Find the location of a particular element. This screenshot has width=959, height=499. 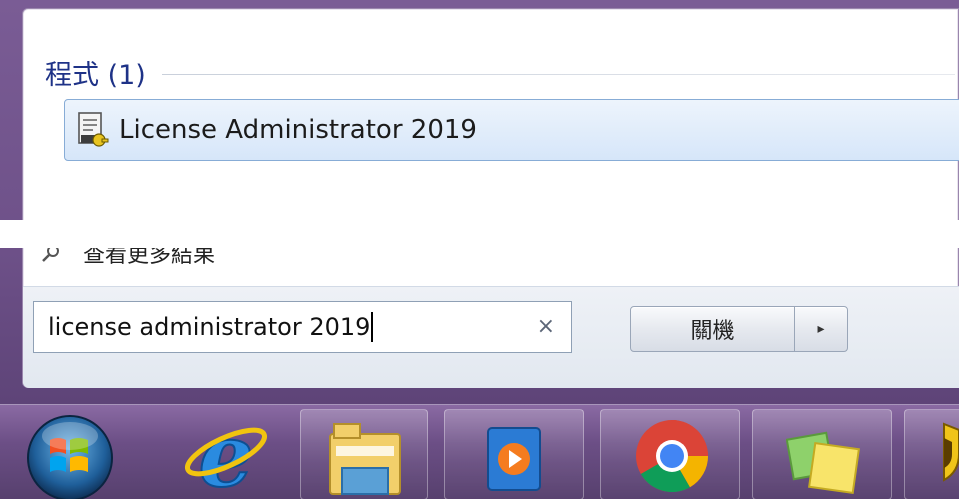

svg-text: e is located at coordinates (226, 454).